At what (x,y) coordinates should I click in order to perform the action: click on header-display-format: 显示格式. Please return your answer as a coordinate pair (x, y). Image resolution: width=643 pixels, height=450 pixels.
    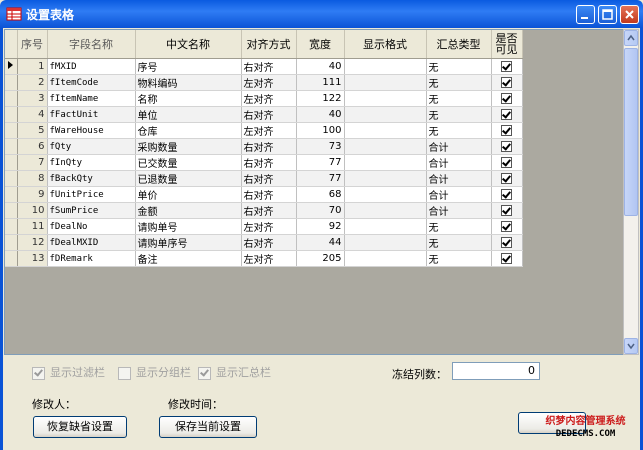
    Looking at the image, I should click on (385, 44).